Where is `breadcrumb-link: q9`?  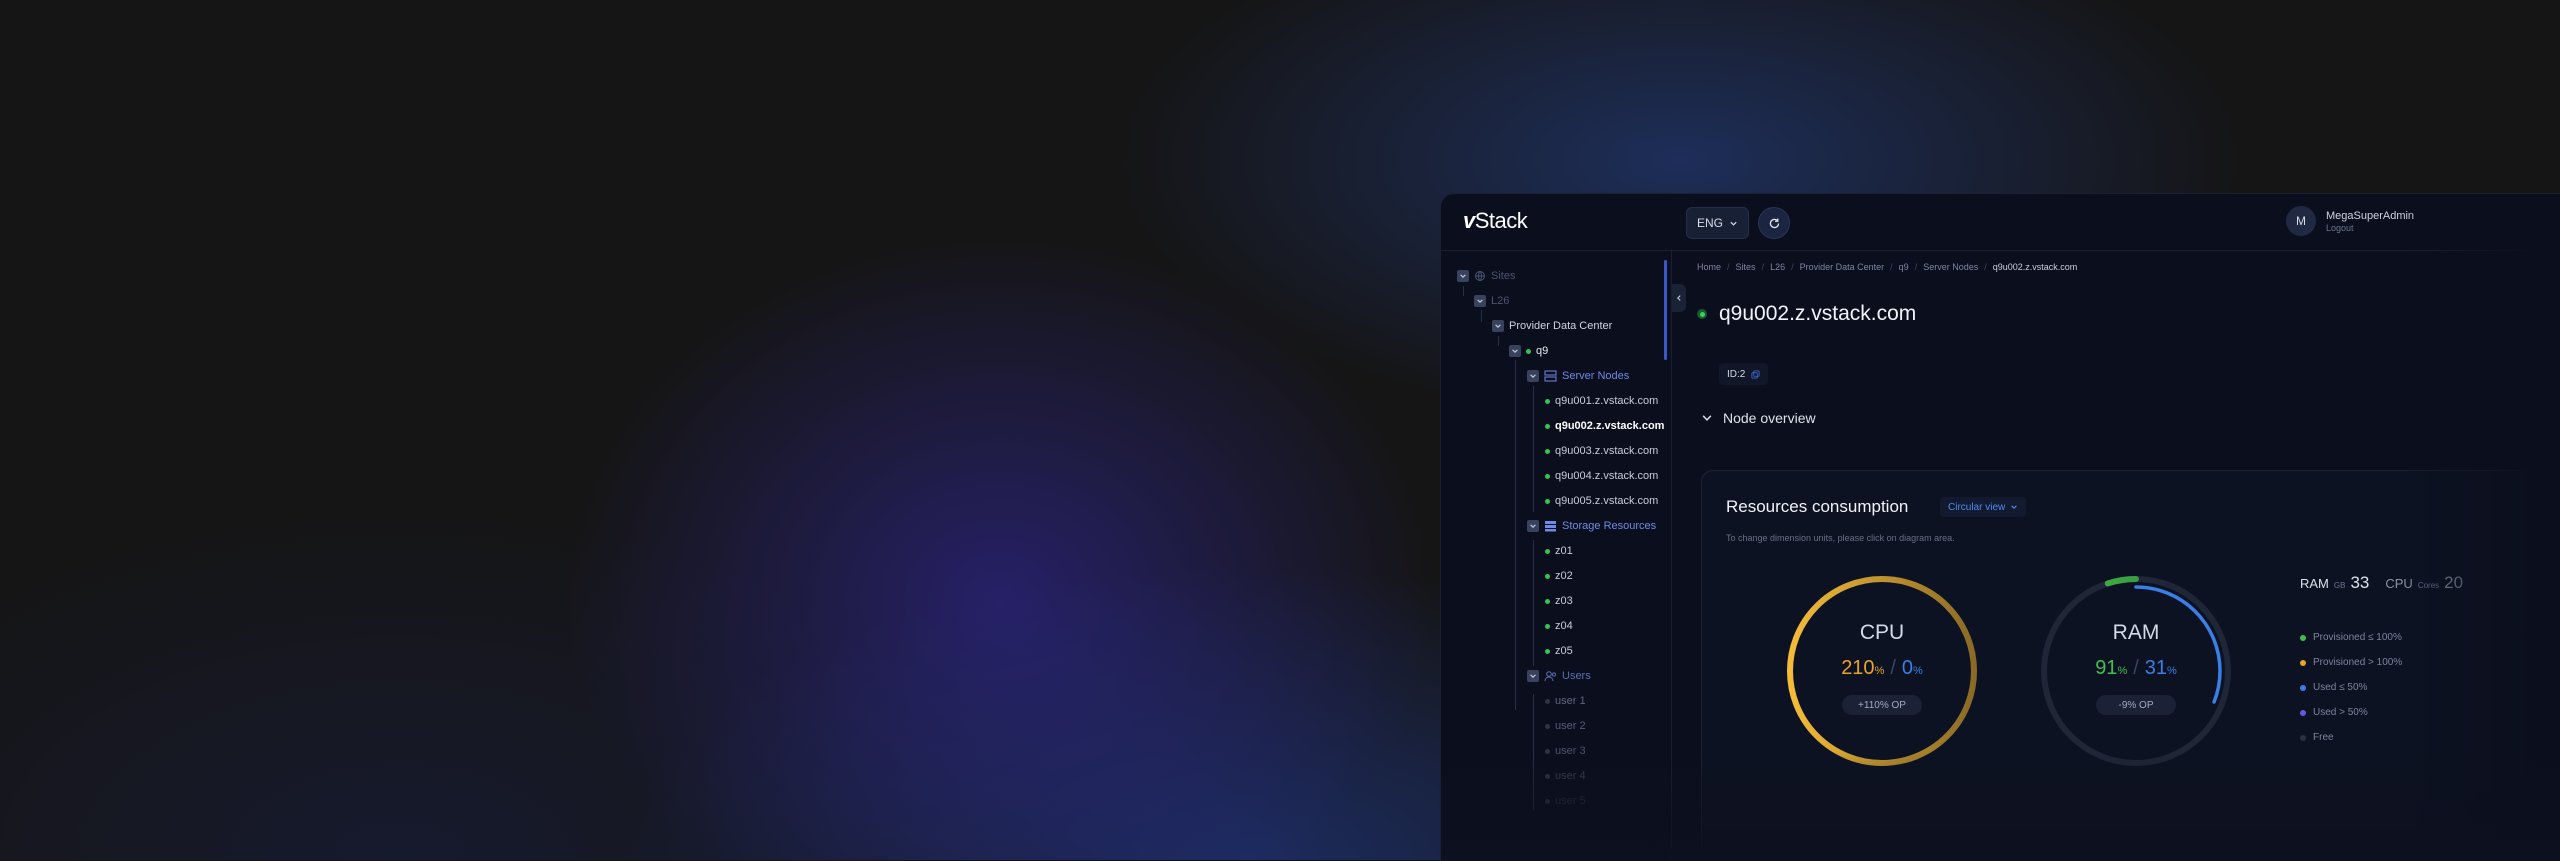
breadcrumb-link: q9 is located at coordinates (1904, 267).